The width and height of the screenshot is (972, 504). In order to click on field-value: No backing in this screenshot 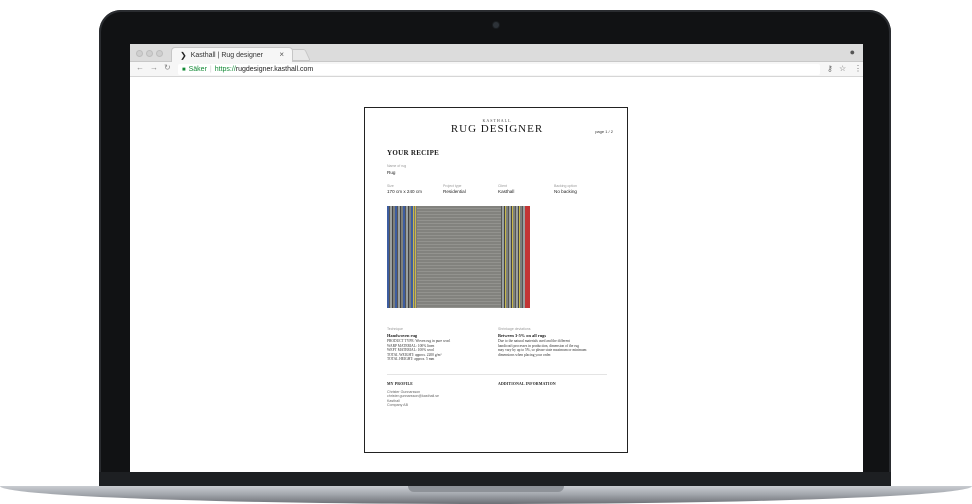, I will do `click(565, 191)`.